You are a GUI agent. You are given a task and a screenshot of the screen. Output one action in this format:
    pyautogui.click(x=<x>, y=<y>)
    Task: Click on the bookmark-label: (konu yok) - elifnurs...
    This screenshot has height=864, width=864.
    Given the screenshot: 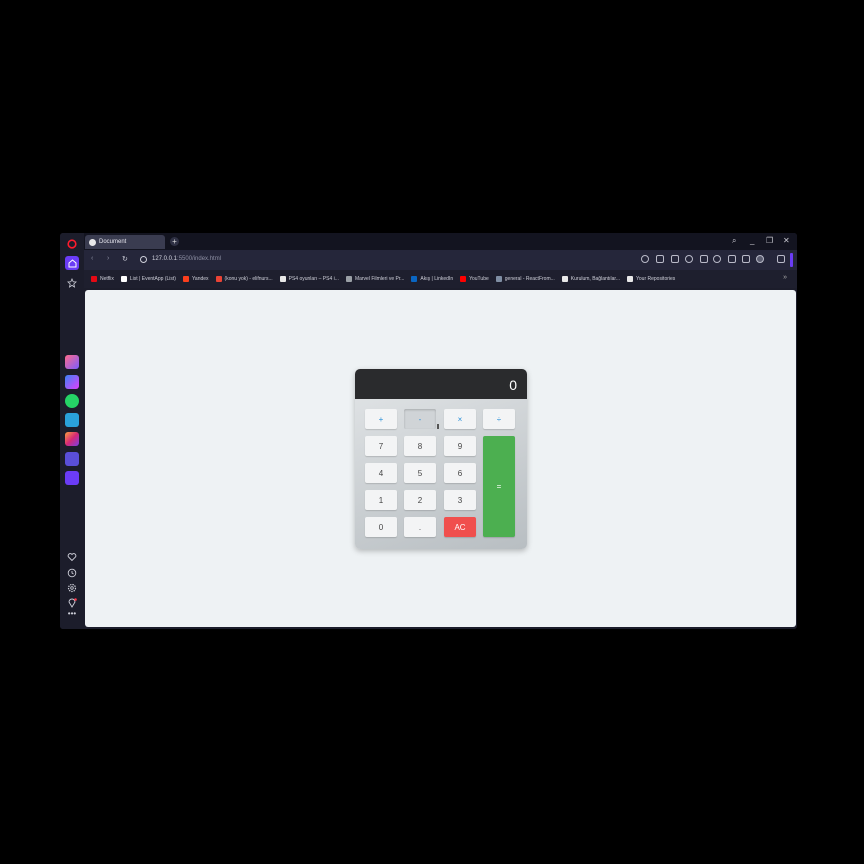 What is the action you would take?
    pyautogui.click(x=248, y=279)
    